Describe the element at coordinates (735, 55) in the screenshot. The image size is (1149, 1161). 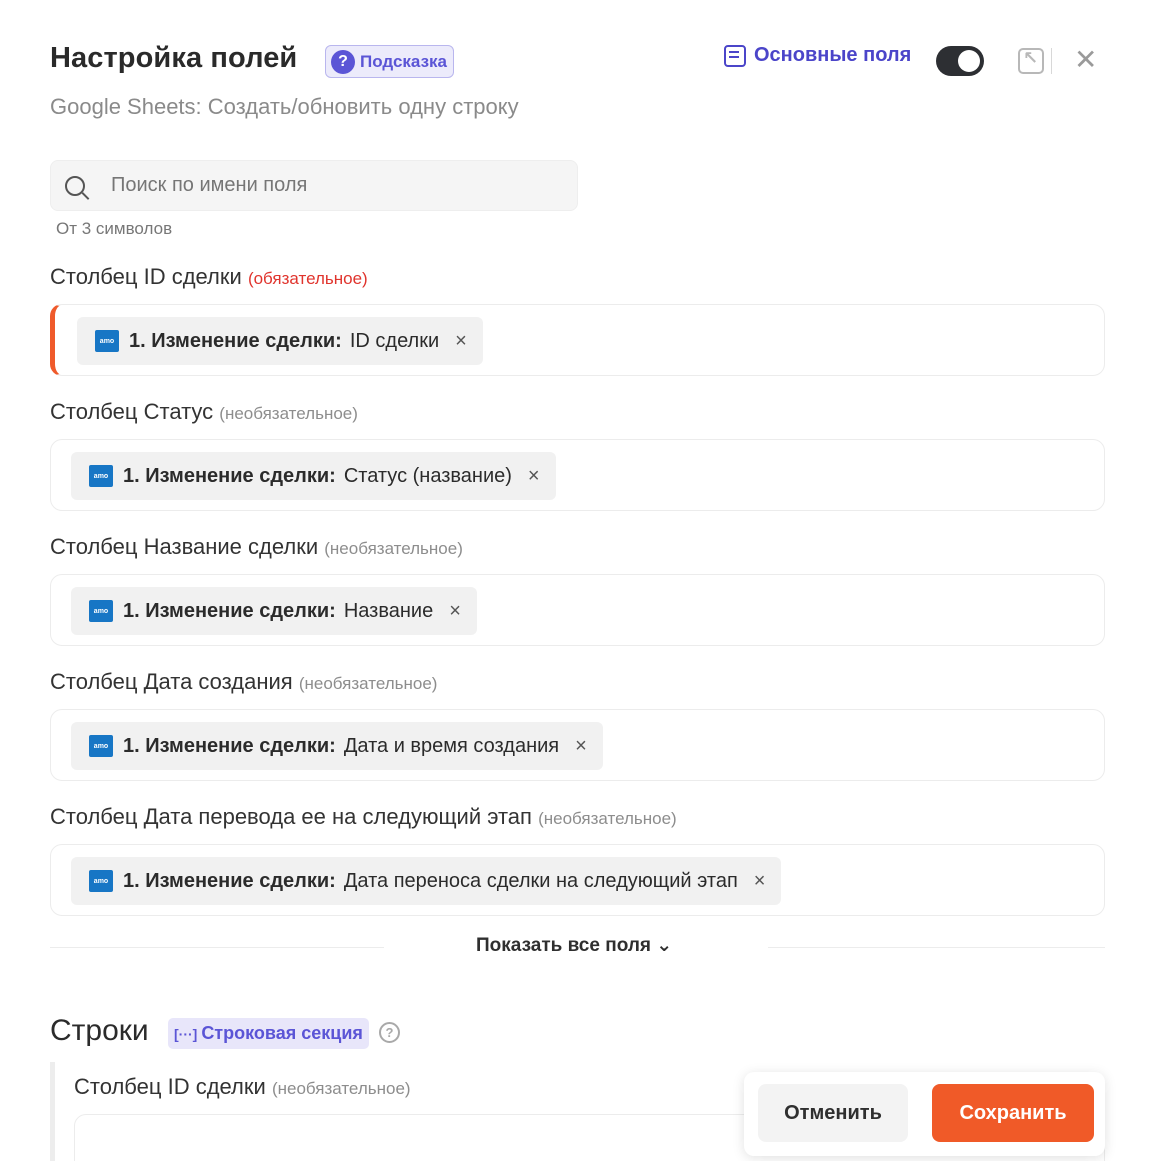
I see `main-fields-icon` at that location.